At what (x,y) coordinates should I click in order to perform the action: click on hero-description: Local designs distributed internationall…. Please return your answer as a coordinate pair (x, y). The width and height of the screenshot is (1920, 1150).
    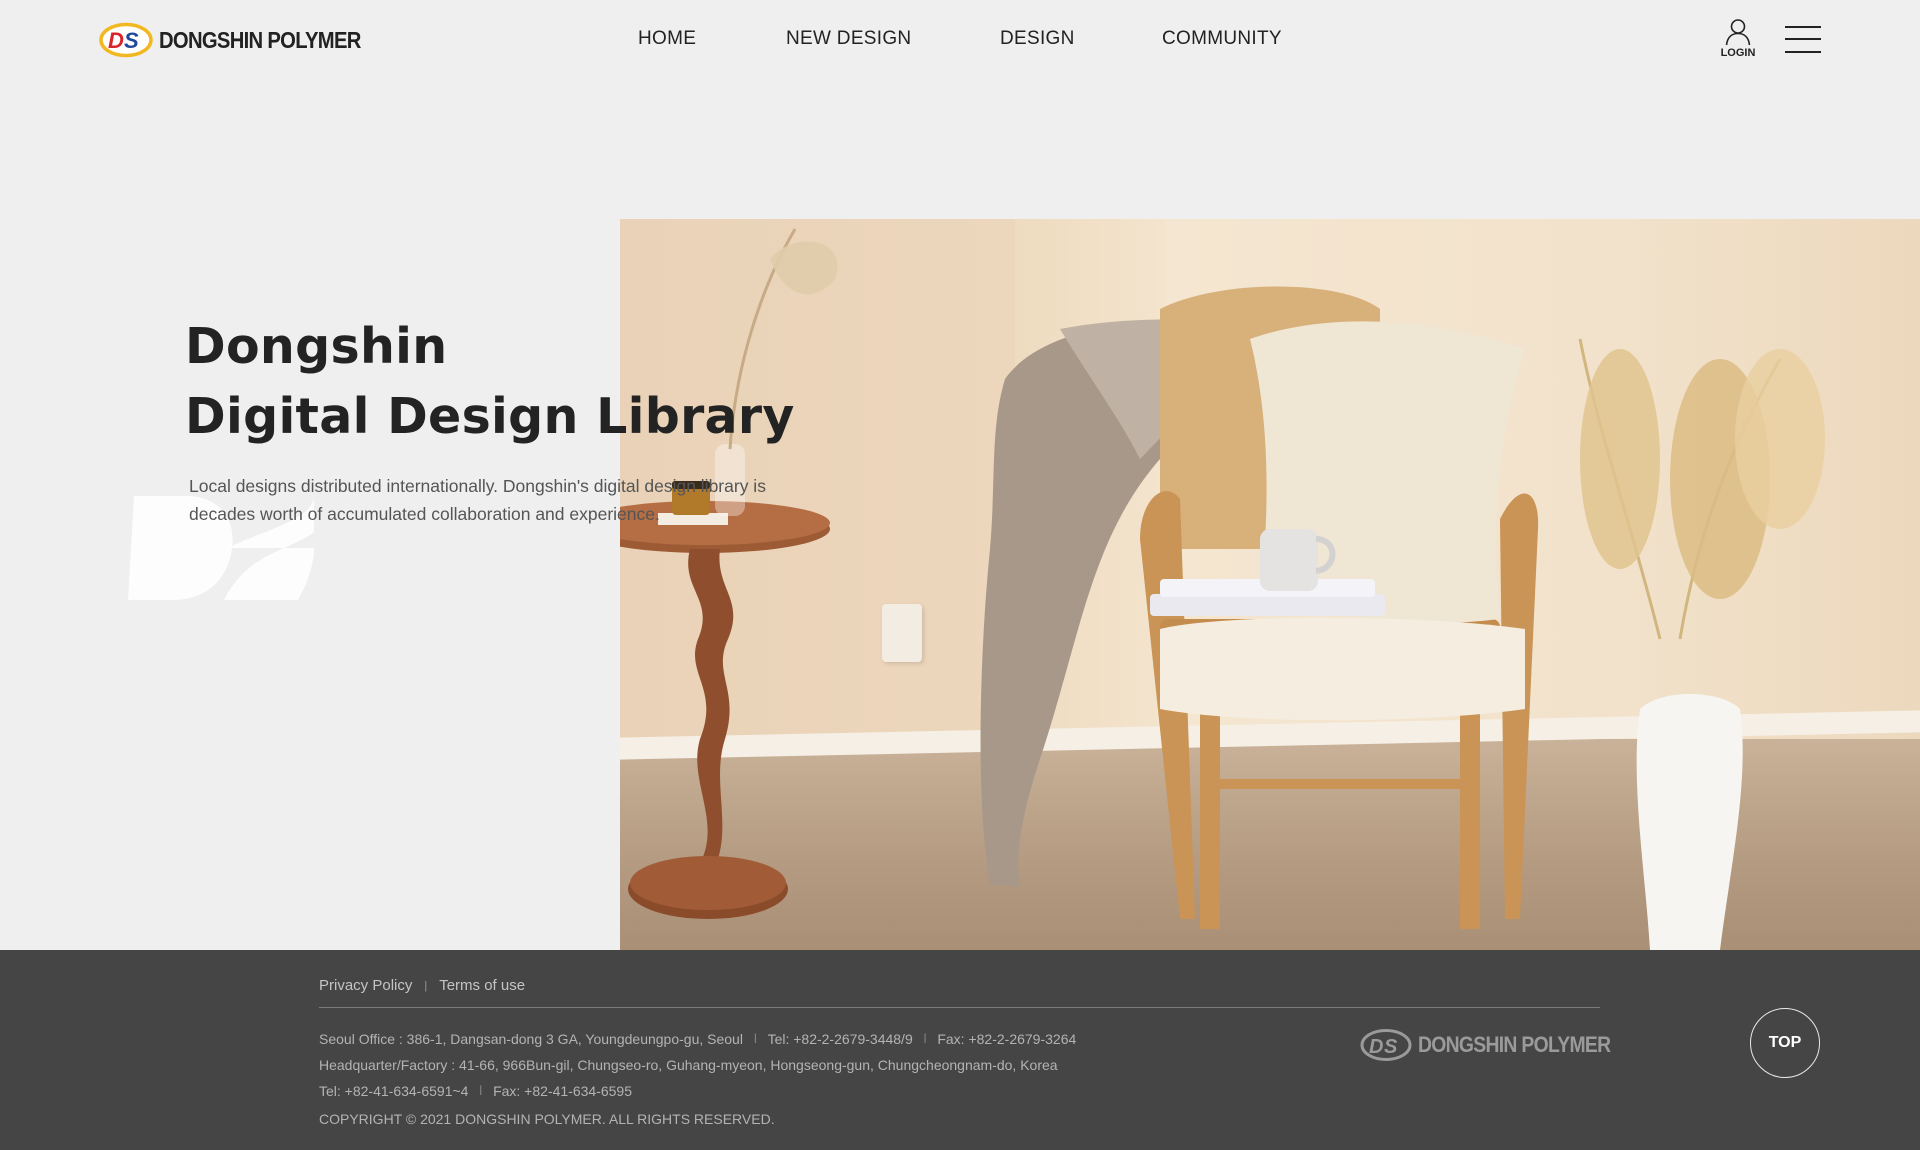
    Looking at the image, I should click on (509, 500).